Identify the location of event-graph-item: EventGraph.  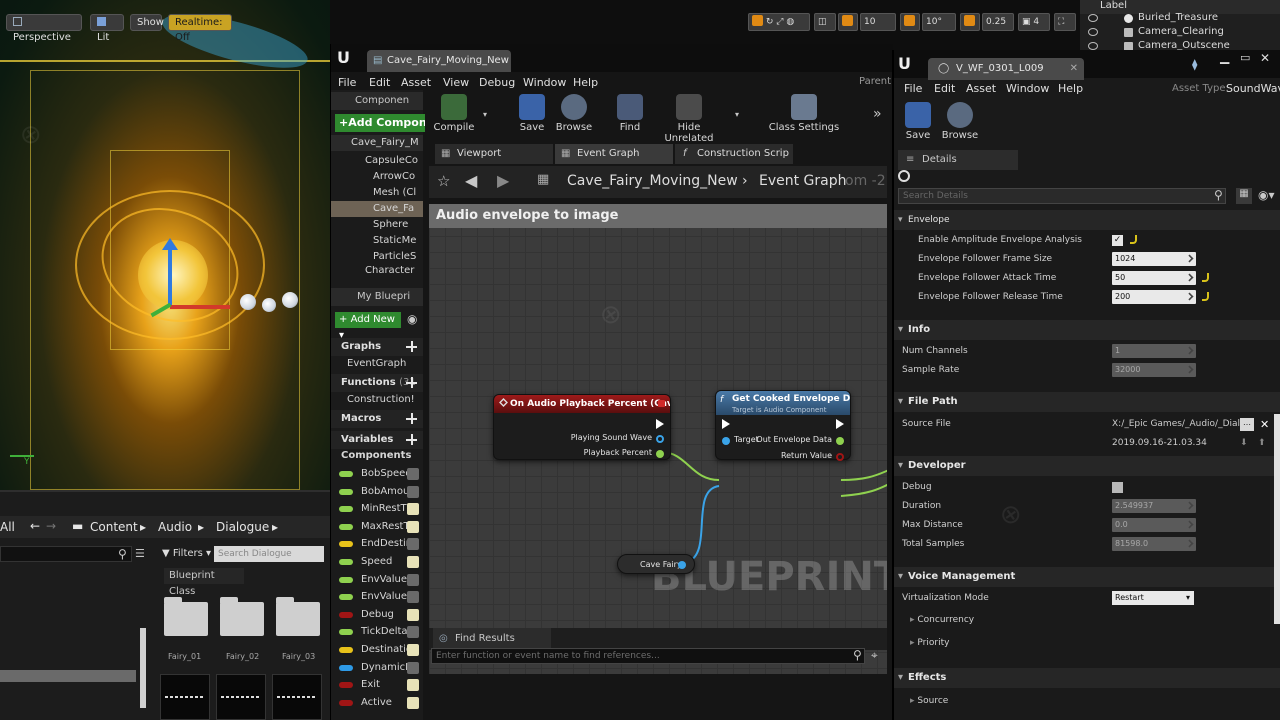
(377, 364).